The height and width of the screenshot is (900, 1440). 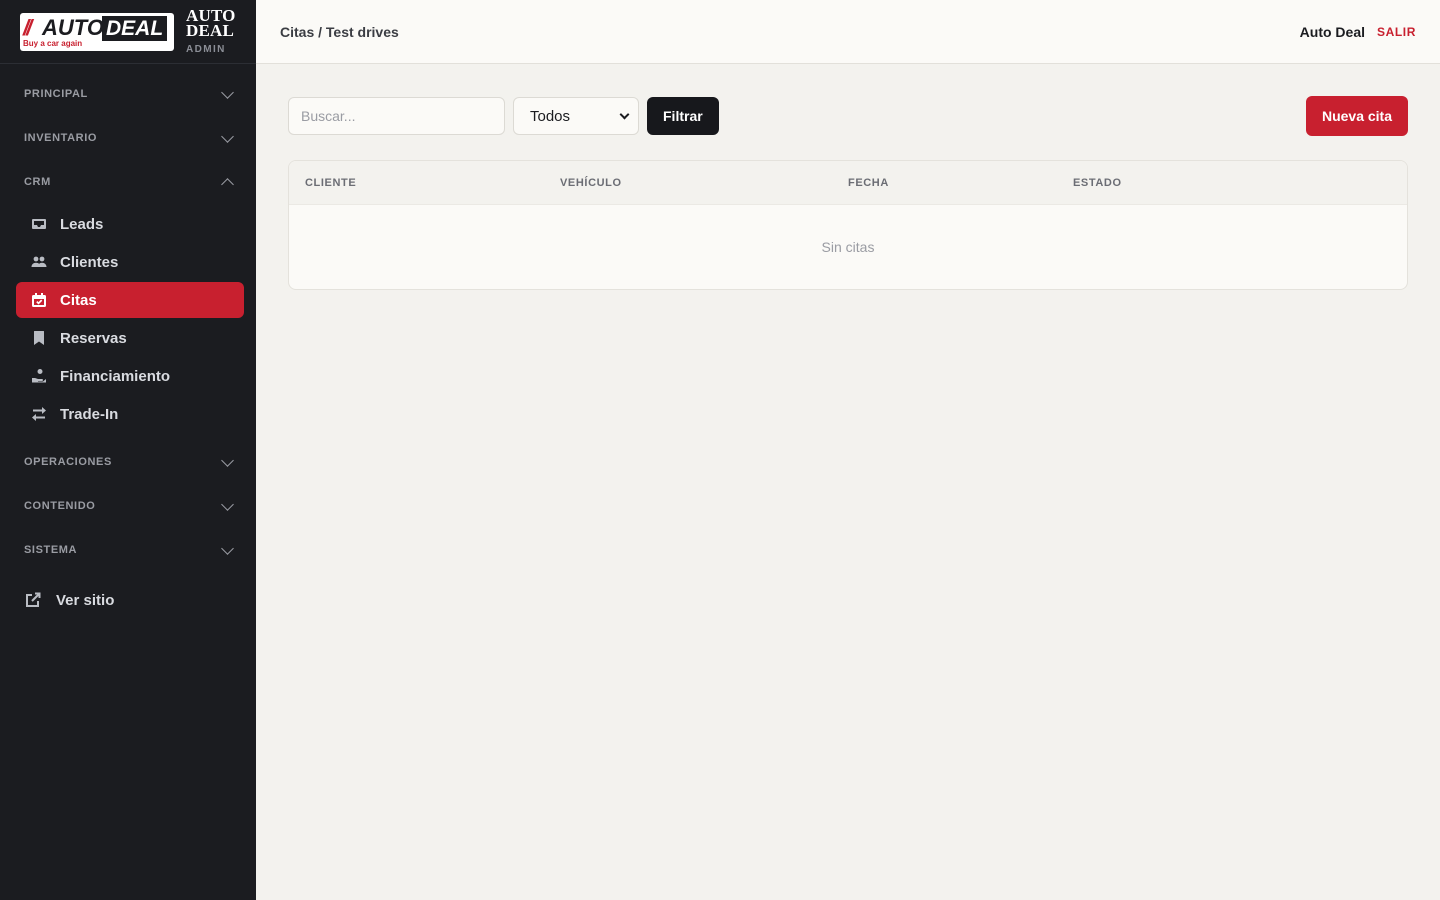 What do you see at coordinates (1097, 183) in the screenshot?
I see `column-header-estado: ESTADO` at bounding box center [1097, 183].